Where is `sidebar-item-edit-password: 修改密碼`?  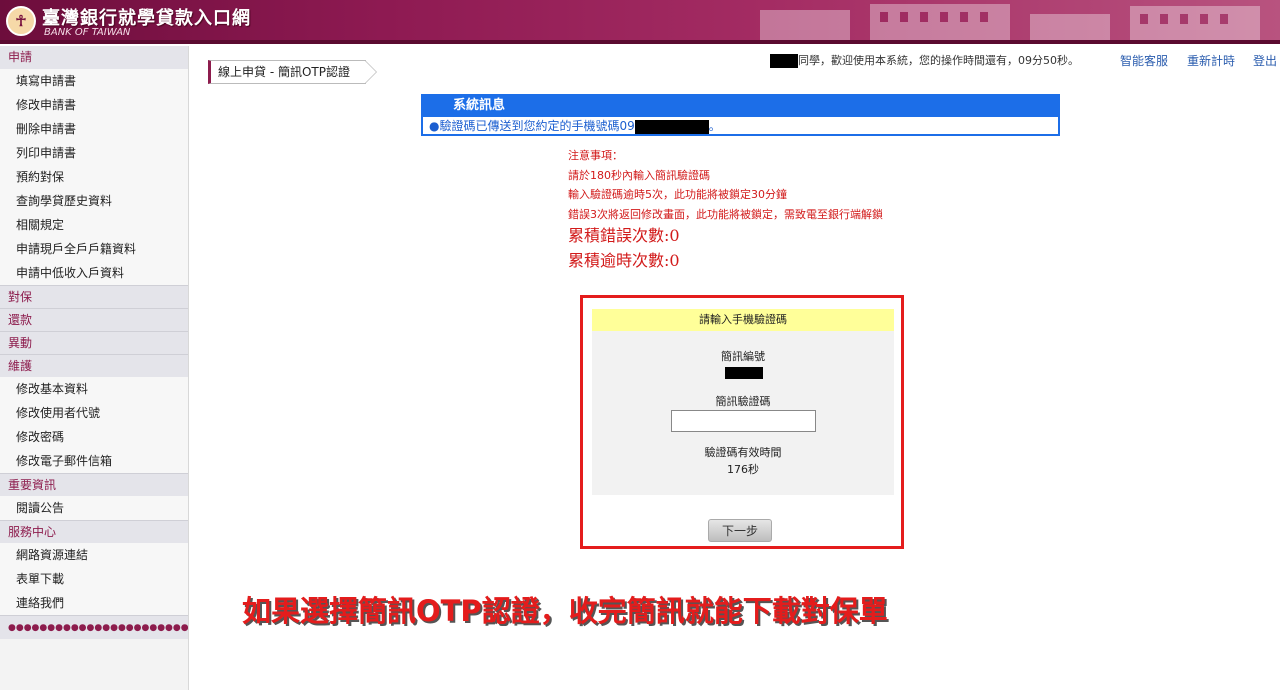 sidebar-item-edit-password: 修改密碼 is located at coordinates (94, 437).